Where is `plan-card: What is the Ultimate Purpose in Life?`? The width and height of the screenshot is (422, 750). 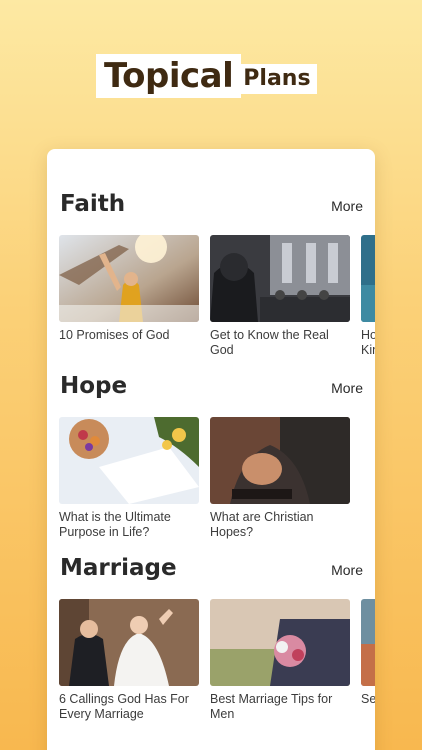 plan-card: What is the Ultimate Purpose in Life? is located at coordinates (129, 478).